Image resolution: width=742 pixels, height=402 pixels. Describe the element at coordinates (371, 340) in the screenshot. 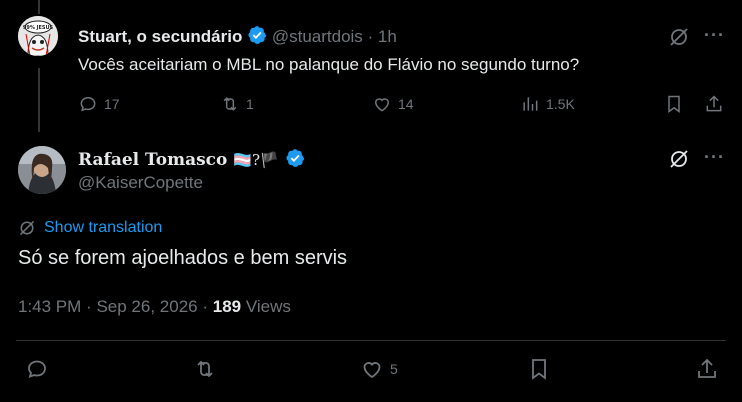

I see `divider` at that location.